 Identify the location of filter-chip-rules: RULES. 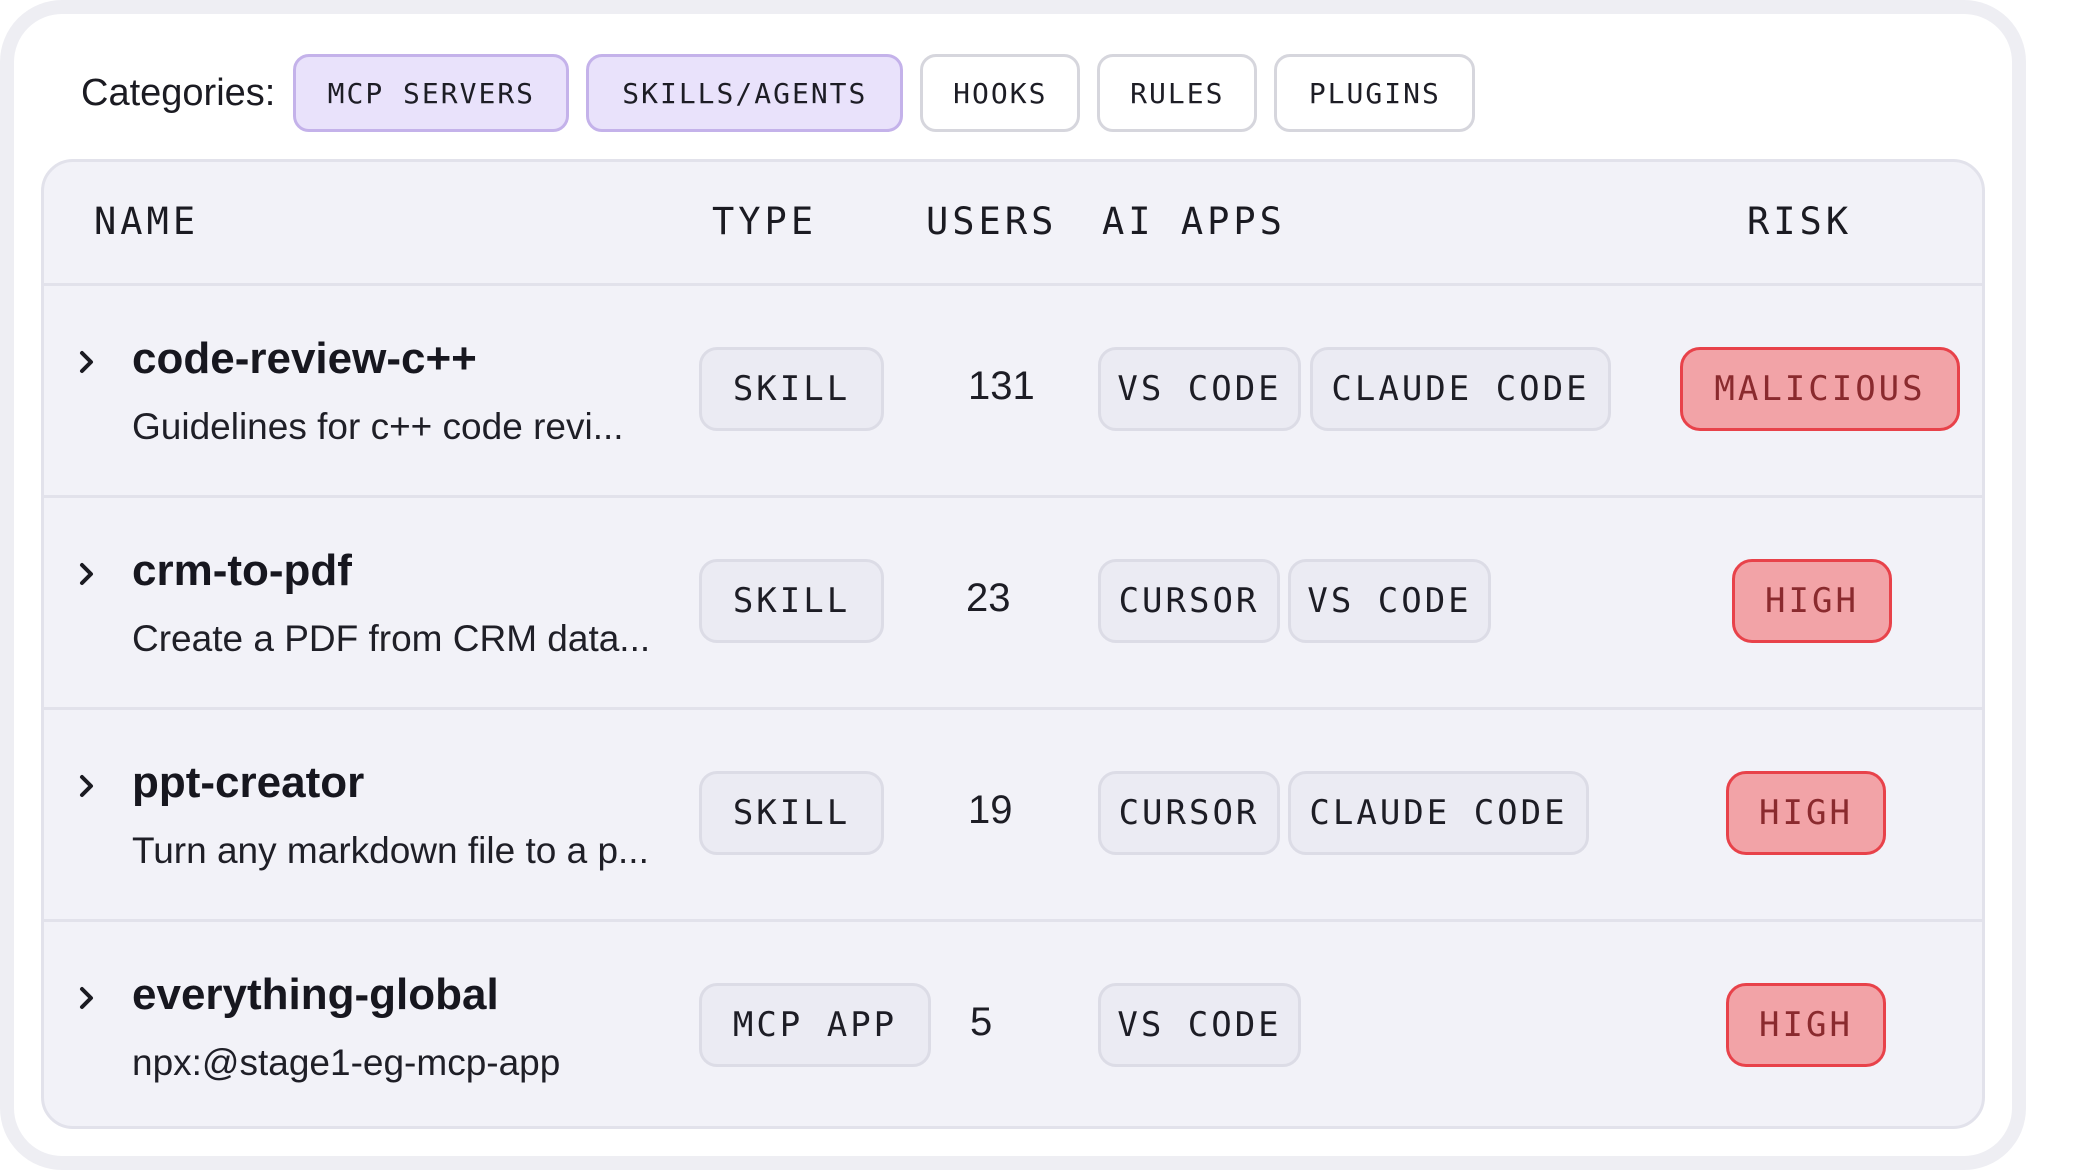
(1177, 93).